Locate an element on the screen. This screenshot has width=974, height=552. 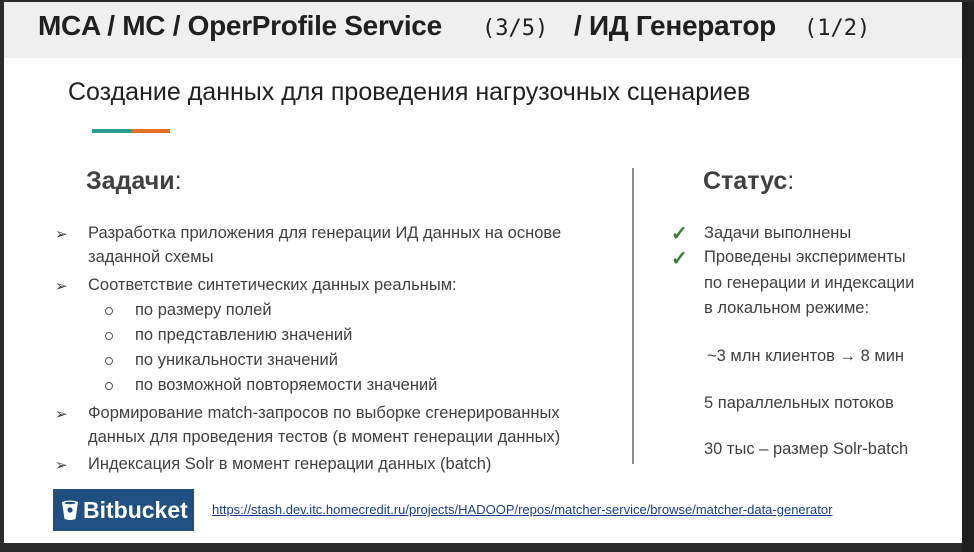
title-section: / ИД Генератор is located at coordinates (675, 25).